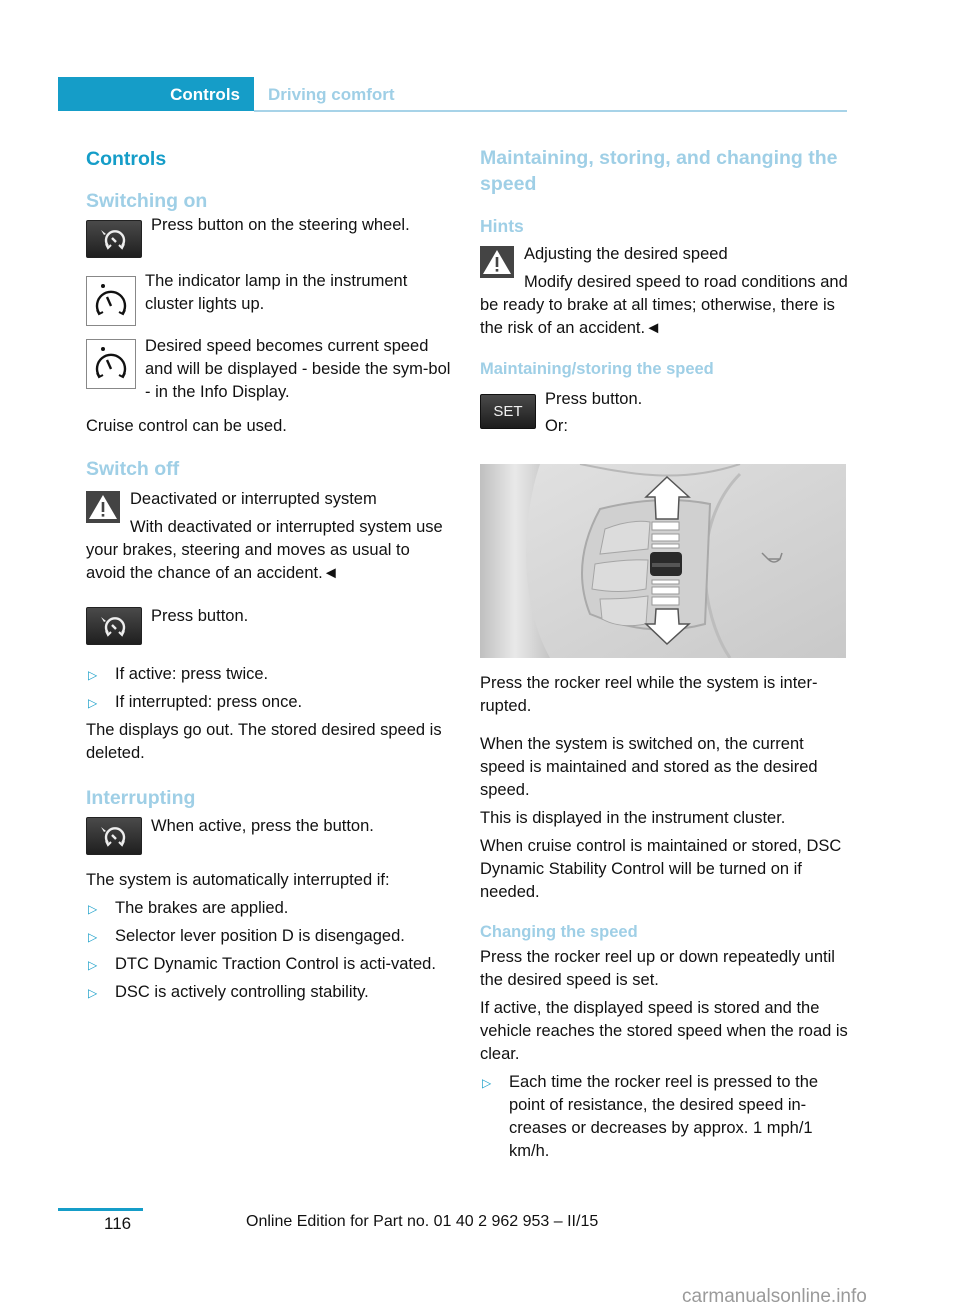  I want to click on step-interrupt: When active, press the button., so click(269, 840).